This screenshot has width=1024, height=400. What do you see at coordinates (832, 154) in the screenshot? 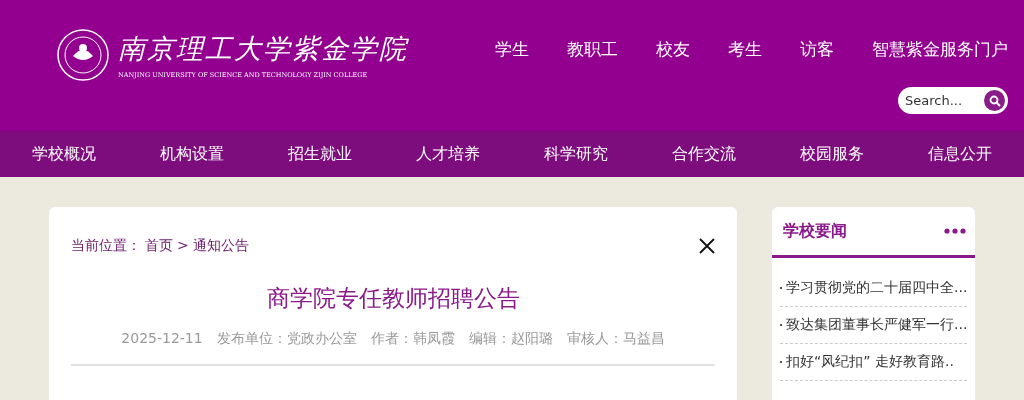
I see `nav-item: 校园服务` at bounding box center [832, 154].